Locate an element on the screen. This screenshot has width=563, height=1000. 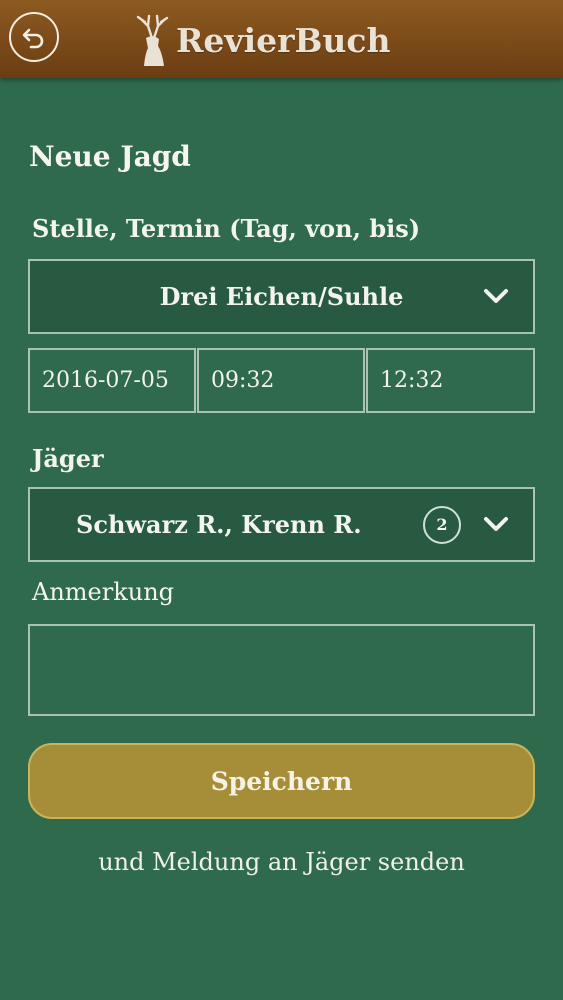
back-button is located at coordinates (34, 37).